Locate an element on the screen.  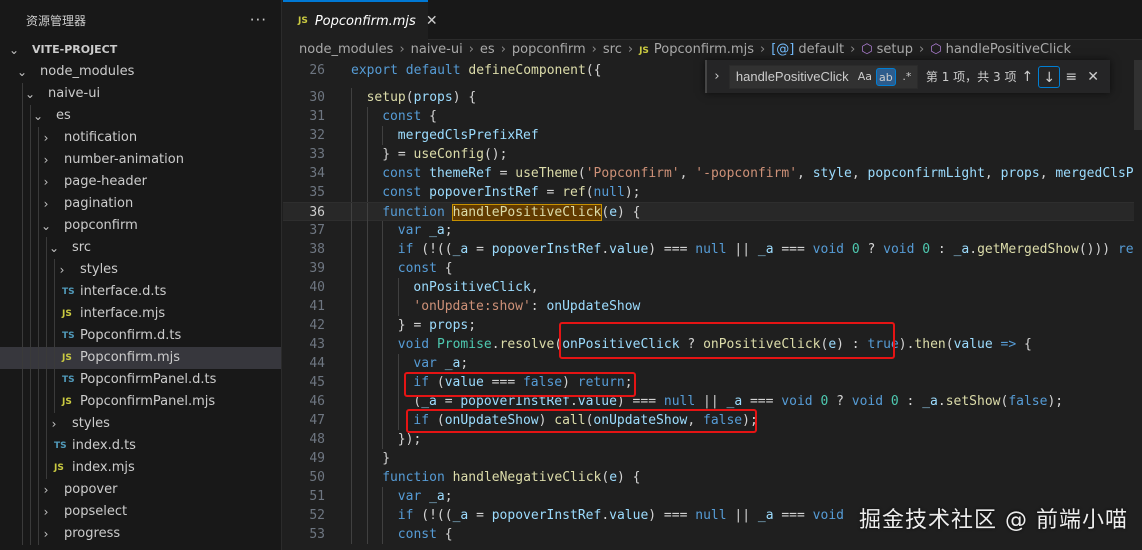
tree-file: TS interface.d.ts is located at coordinates (140, 292).